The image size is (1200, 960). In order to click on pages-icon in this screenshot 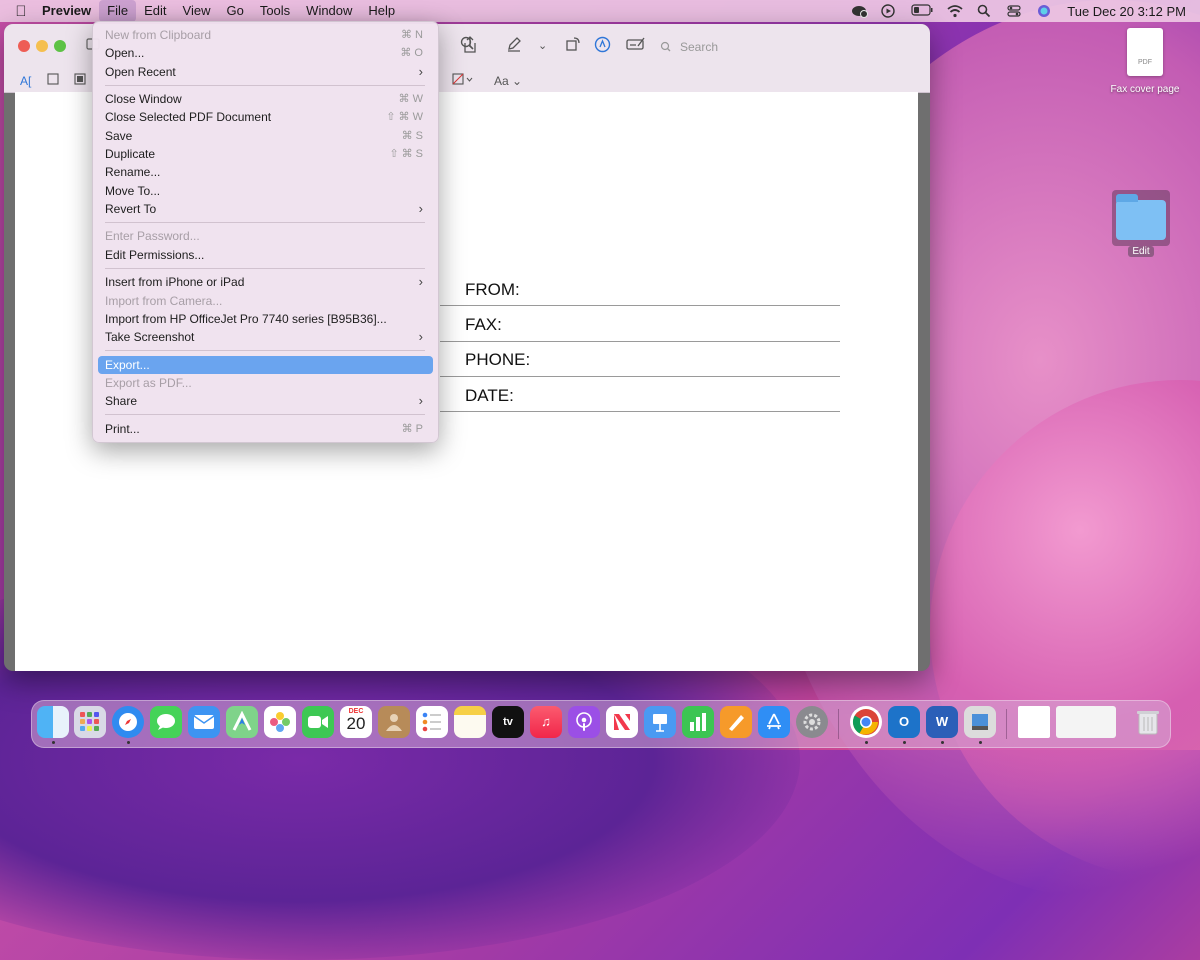, I will do `click(736, 722)`.